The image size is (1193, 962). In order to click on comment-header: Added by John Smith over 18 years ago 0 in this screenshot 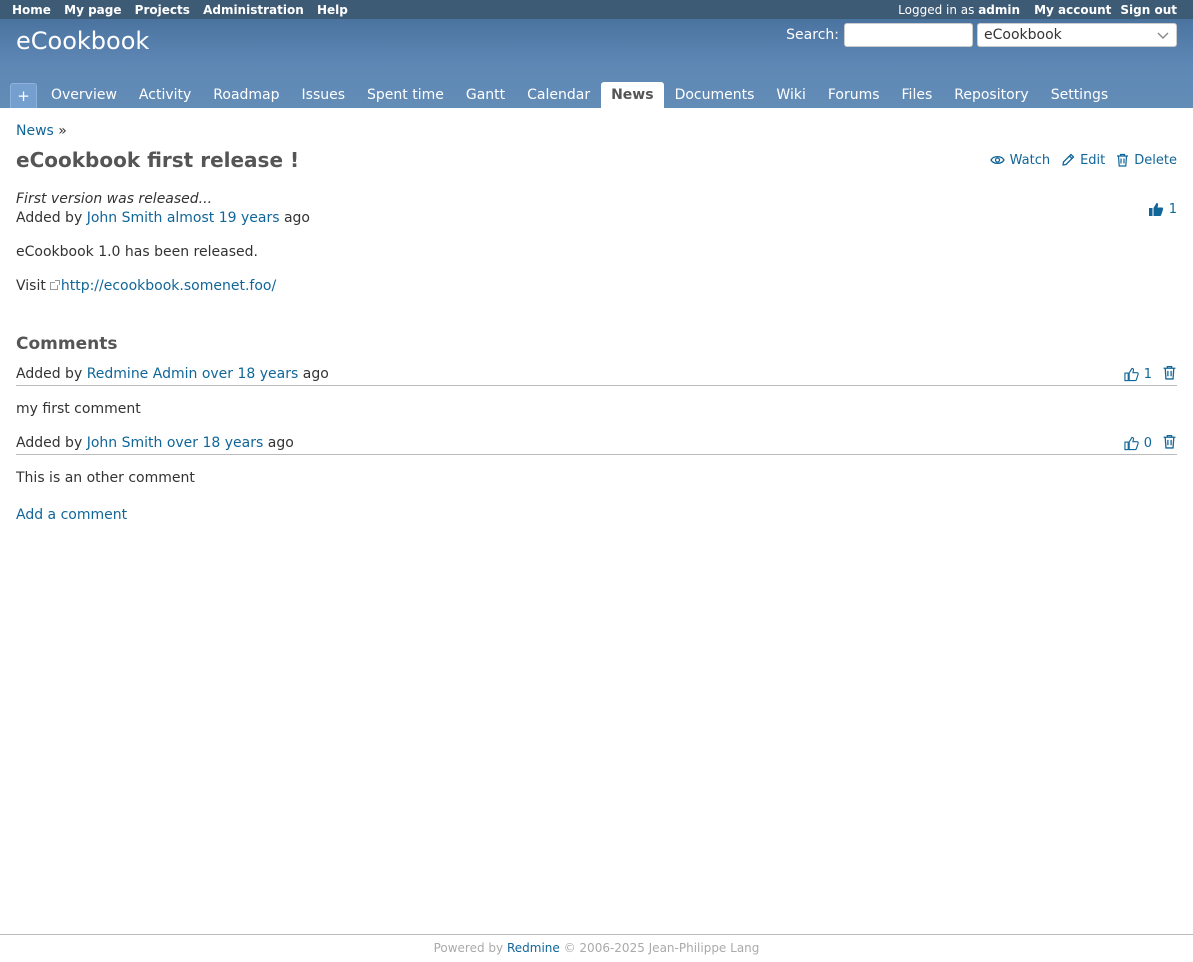, I will do `click(596, 444)`.